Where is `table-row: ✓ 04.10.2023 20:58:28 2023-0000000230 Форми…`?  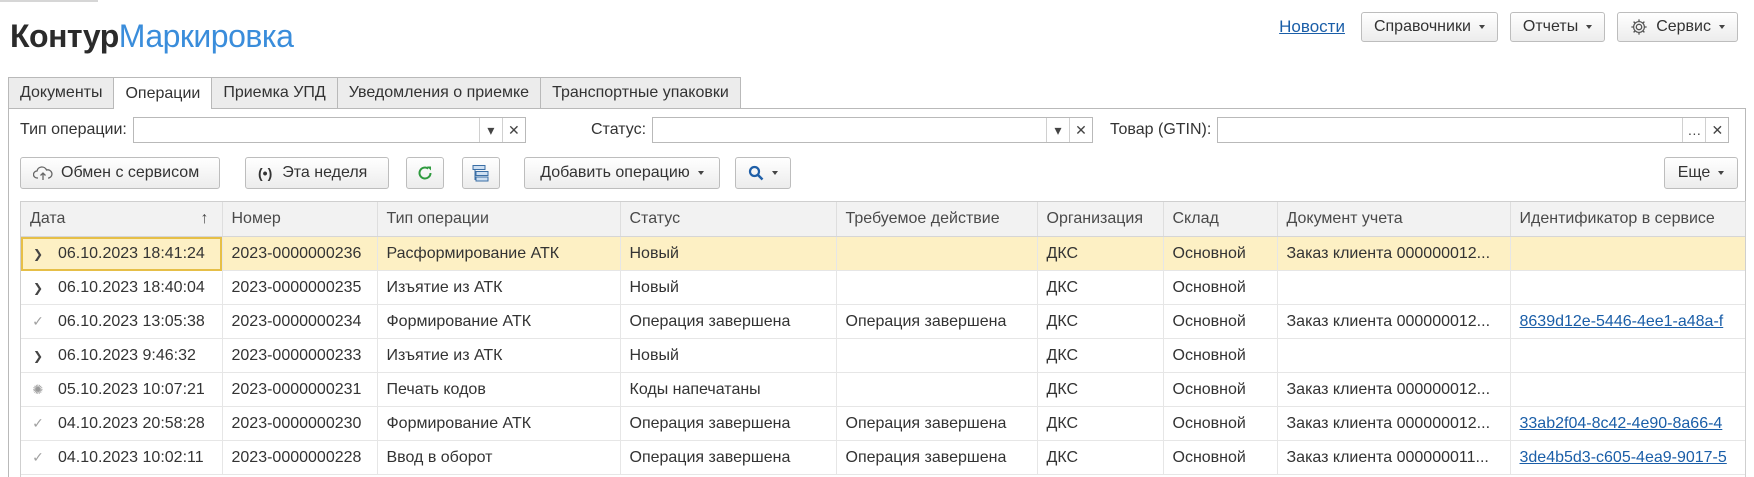 table-row: ✓ 04.10.2023 20:58:28 2023-0000000230 Форми… is located at coordinates (883, 423).